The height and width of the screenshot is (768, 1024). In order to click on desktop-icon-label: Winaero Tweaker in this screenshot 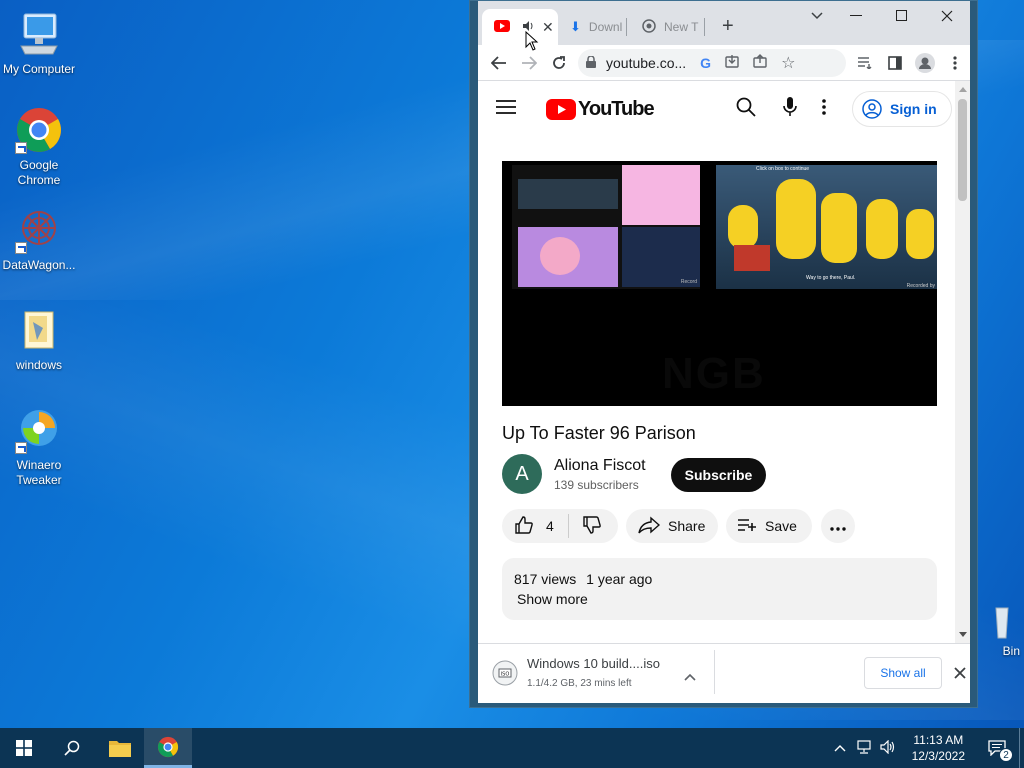, I will do `click(39, 472)`.